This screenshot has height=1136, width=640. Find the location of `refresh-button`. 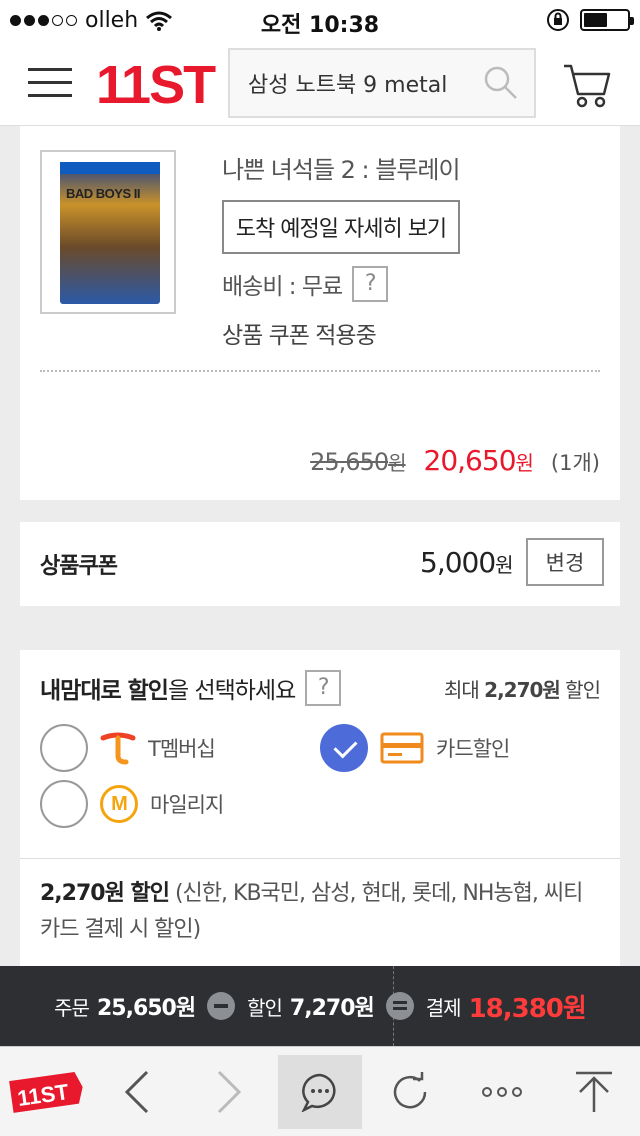

refresh-button is located at coordinates (410, 1092).